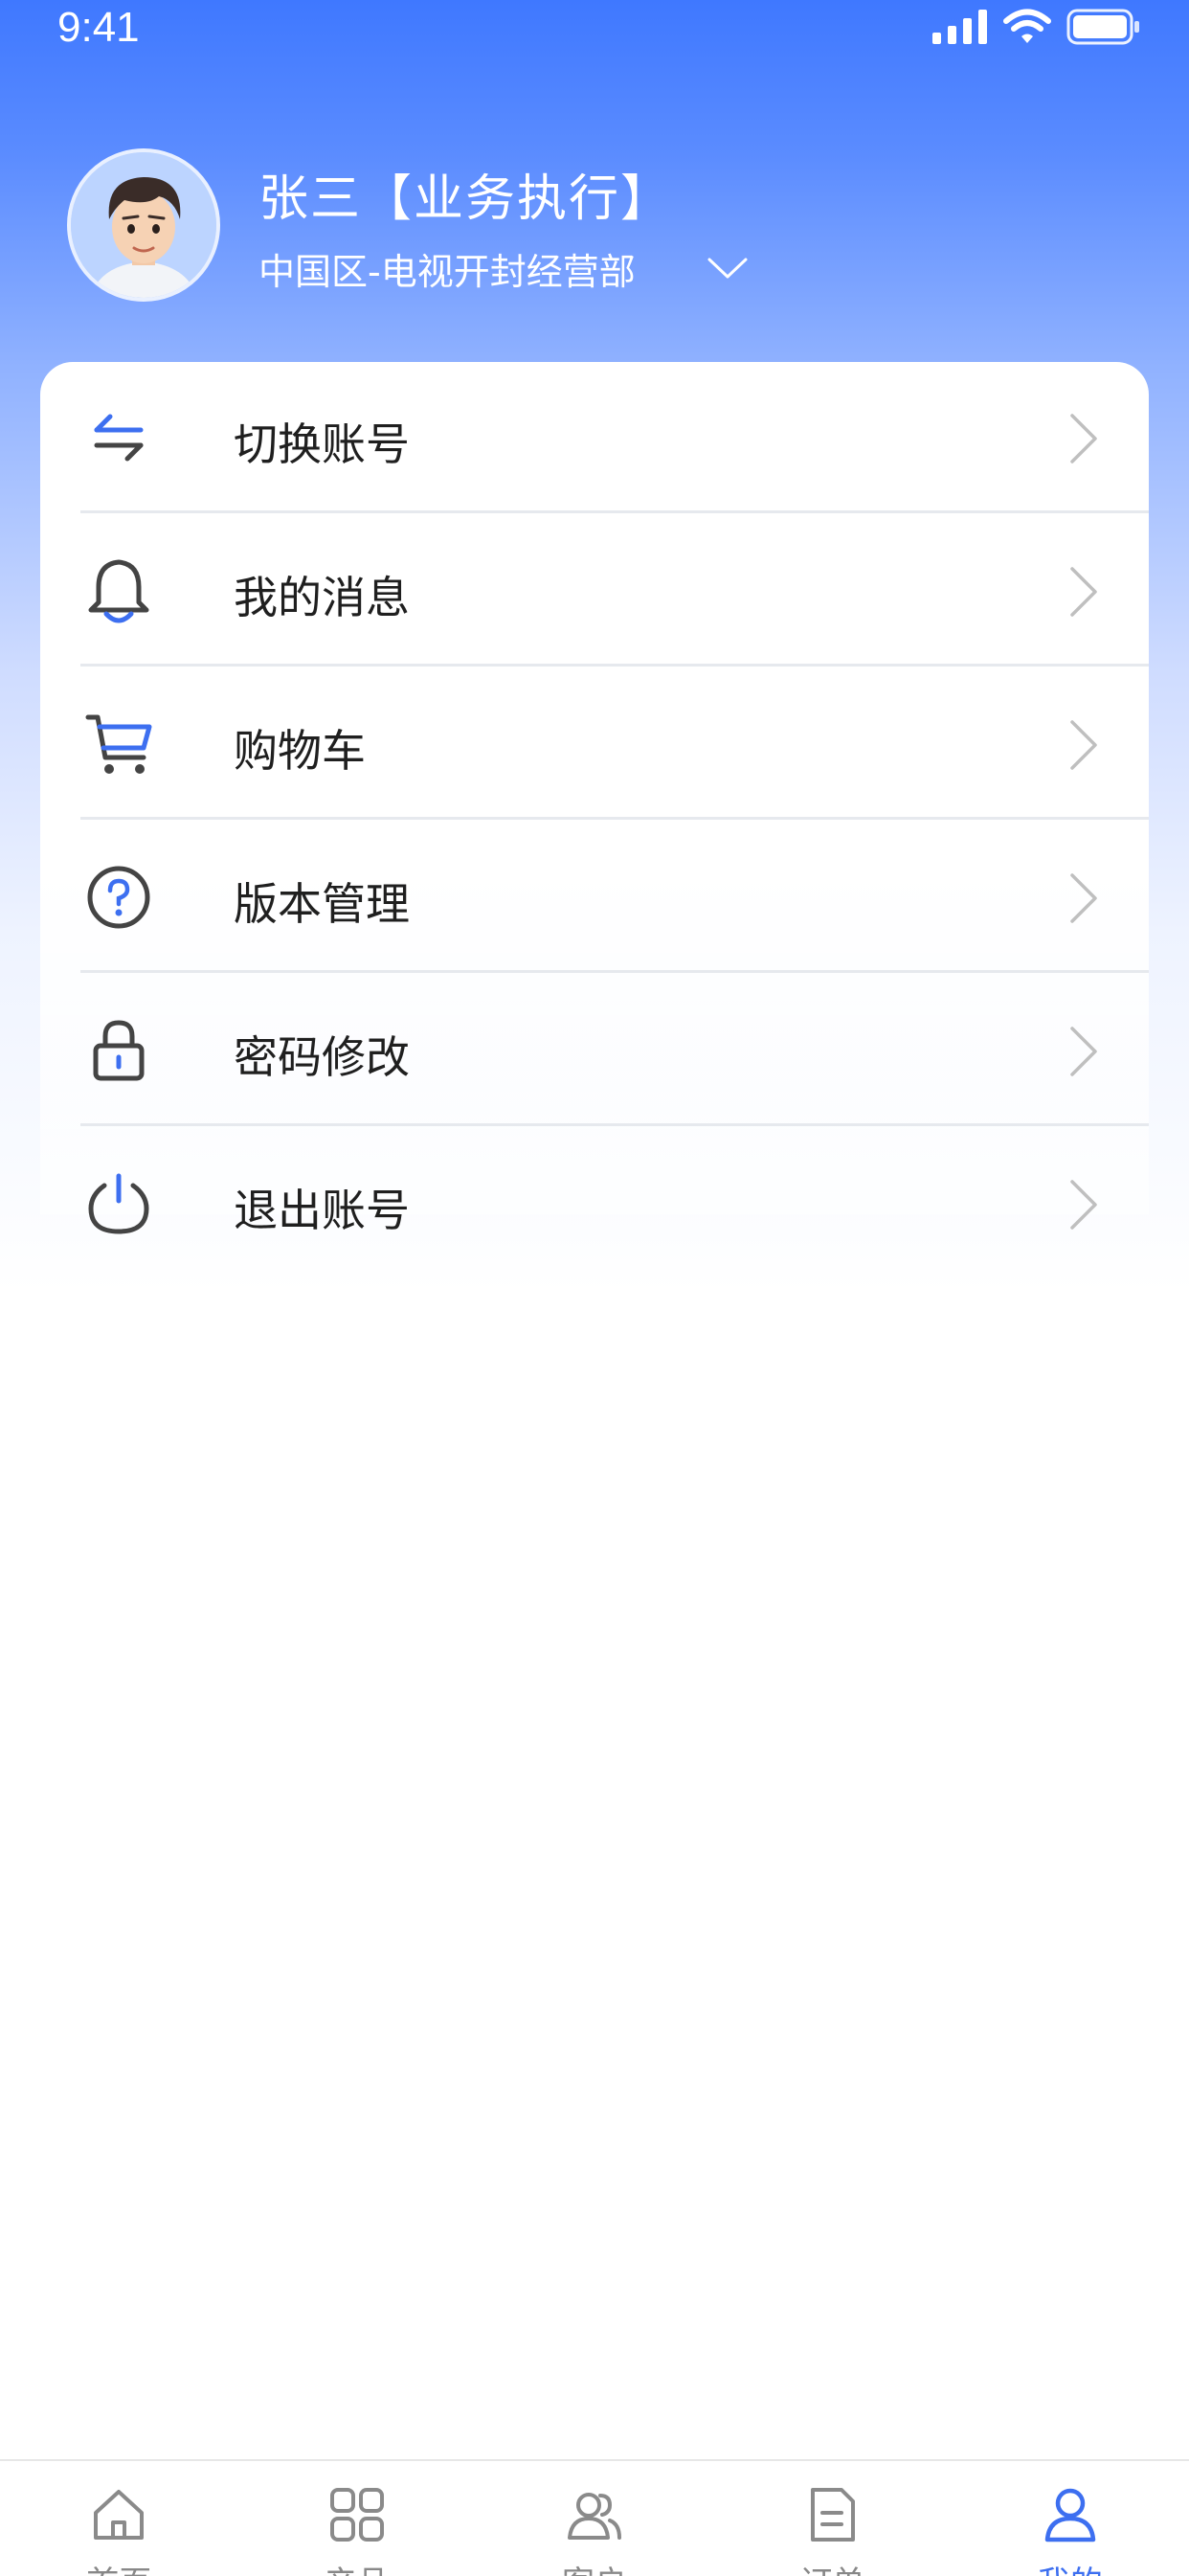 The image size is (1189, 2576). Describe the element at coordinates (118, 744) in the screenshot. I see `cart-icon` at that location.